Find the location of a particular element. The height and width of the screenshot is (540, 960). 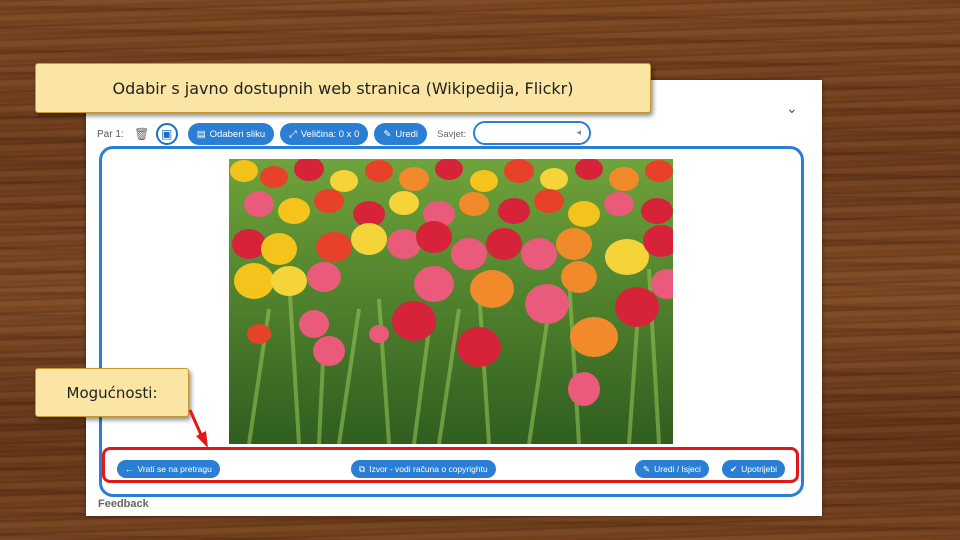

tip-label: Savjet: is located at coordinates (452, 134).